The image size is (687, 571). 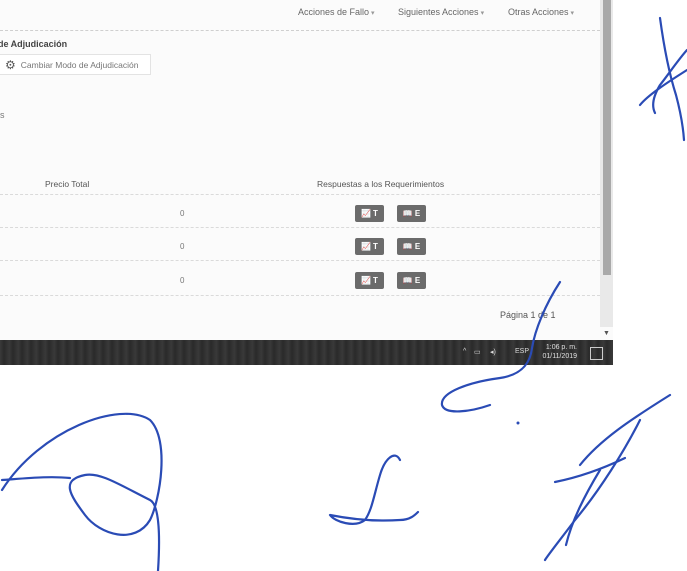 What do you see at coordinates (606, 333) in the screenshot?
I see `scroll-down-arrow-icon: ▼` at bounding box center [606, 333].